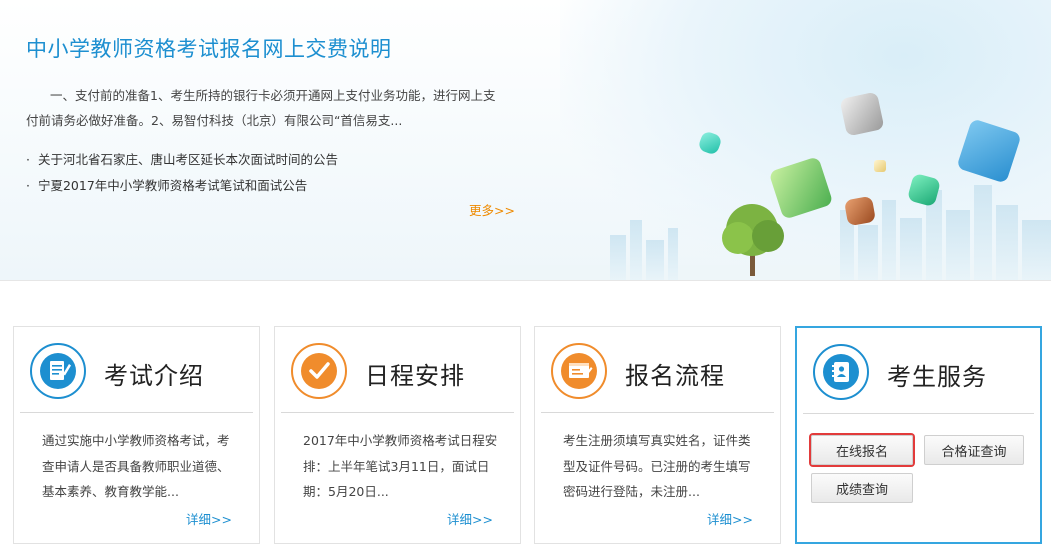 The image size is (1051, 549). What do you see at coordinates (937, 377) in the screenshot?
I see `card-title: 考生服务` at bounding box center [937, 377].